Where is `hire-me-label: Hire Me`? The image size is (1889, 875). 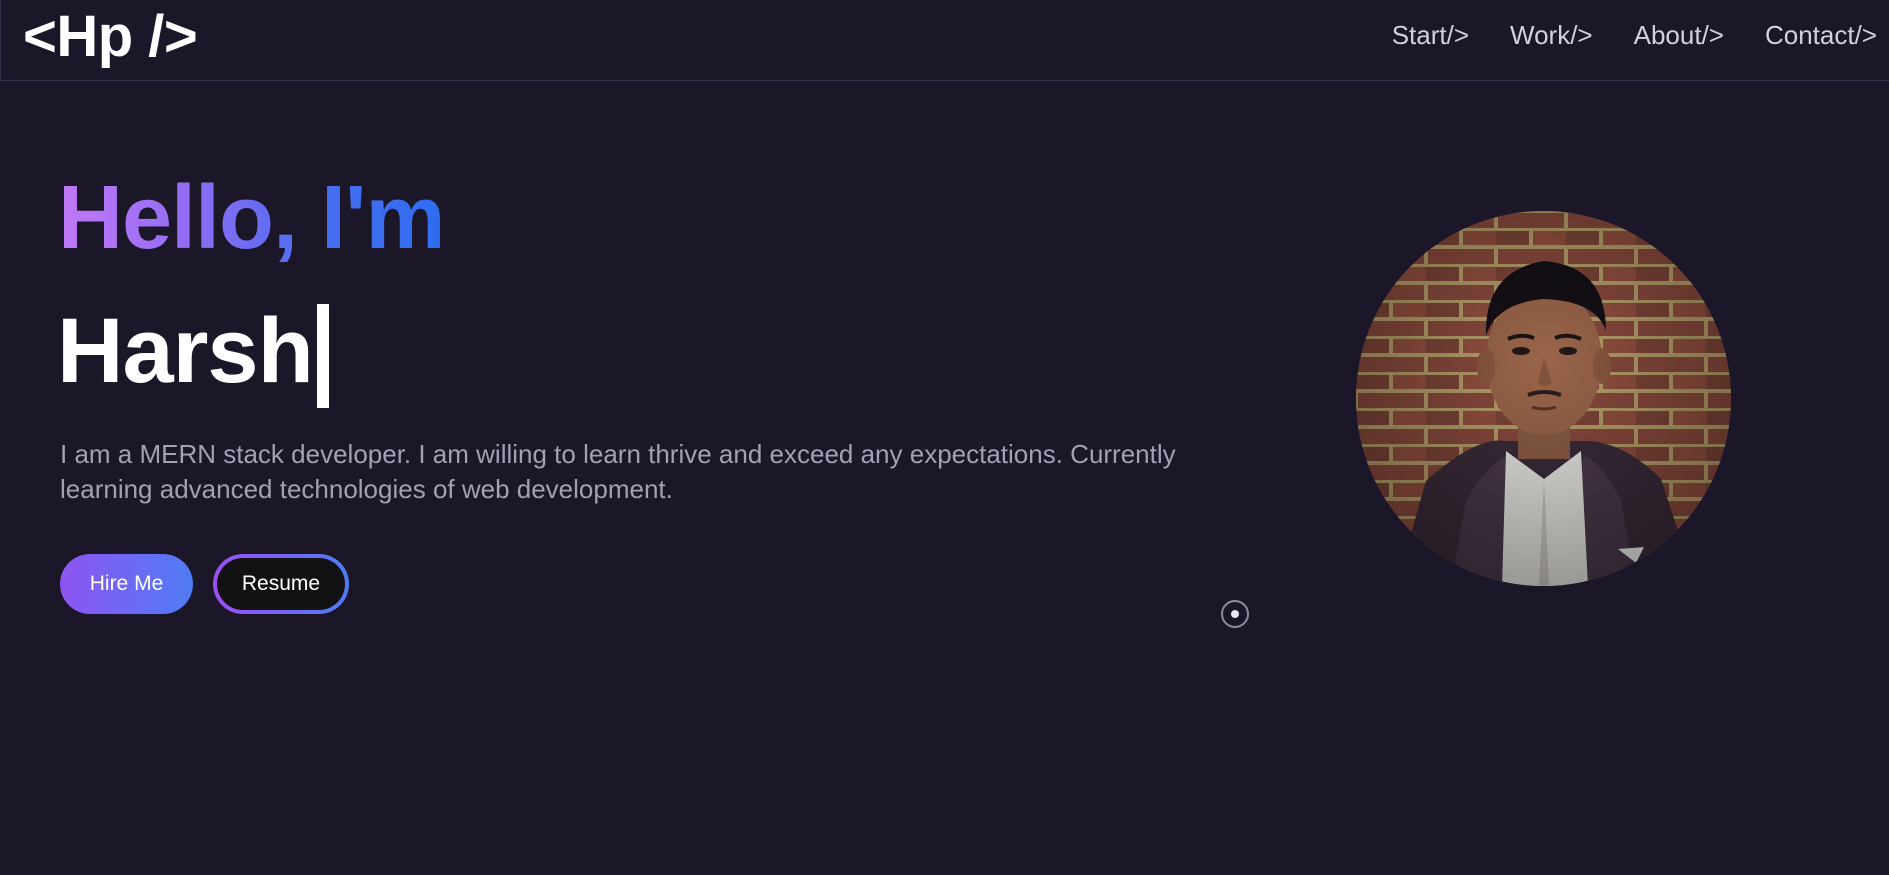 hire-me-label: Hire Me is located at coordinates (126, 583).